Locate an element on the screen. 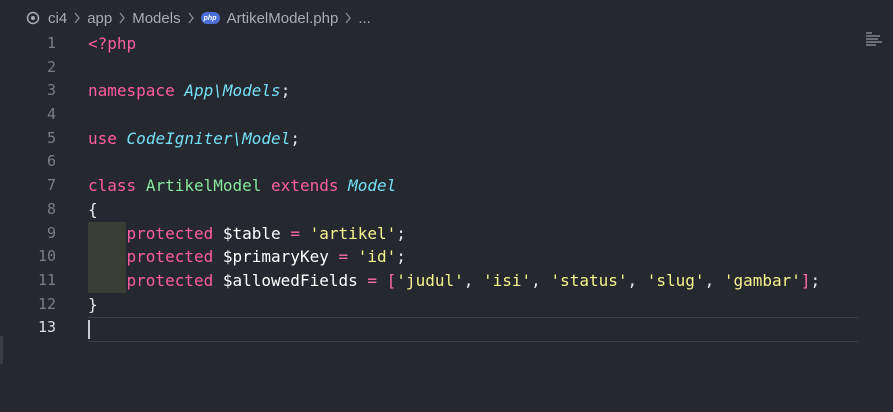  line-number-current: 13 is located at coordinates (46, 327).